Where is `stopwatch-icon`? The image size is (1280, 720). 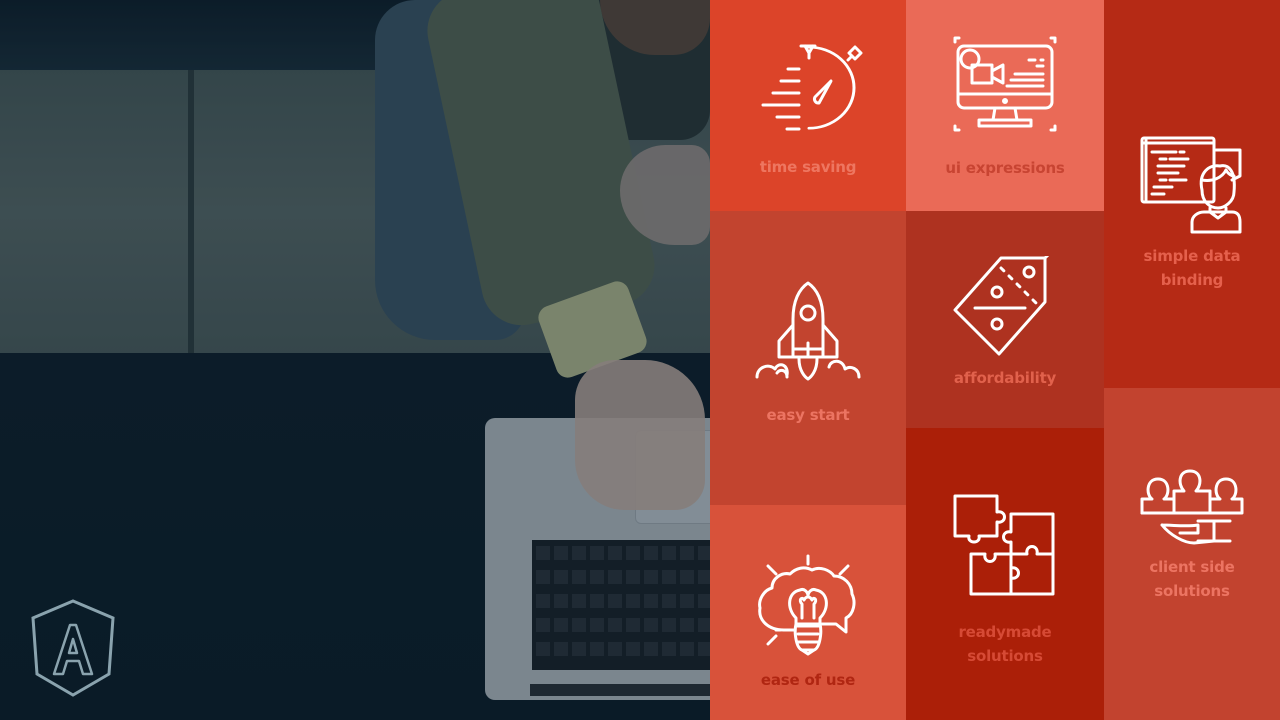 stopwatch-icon is located at coordinates (812, 87).